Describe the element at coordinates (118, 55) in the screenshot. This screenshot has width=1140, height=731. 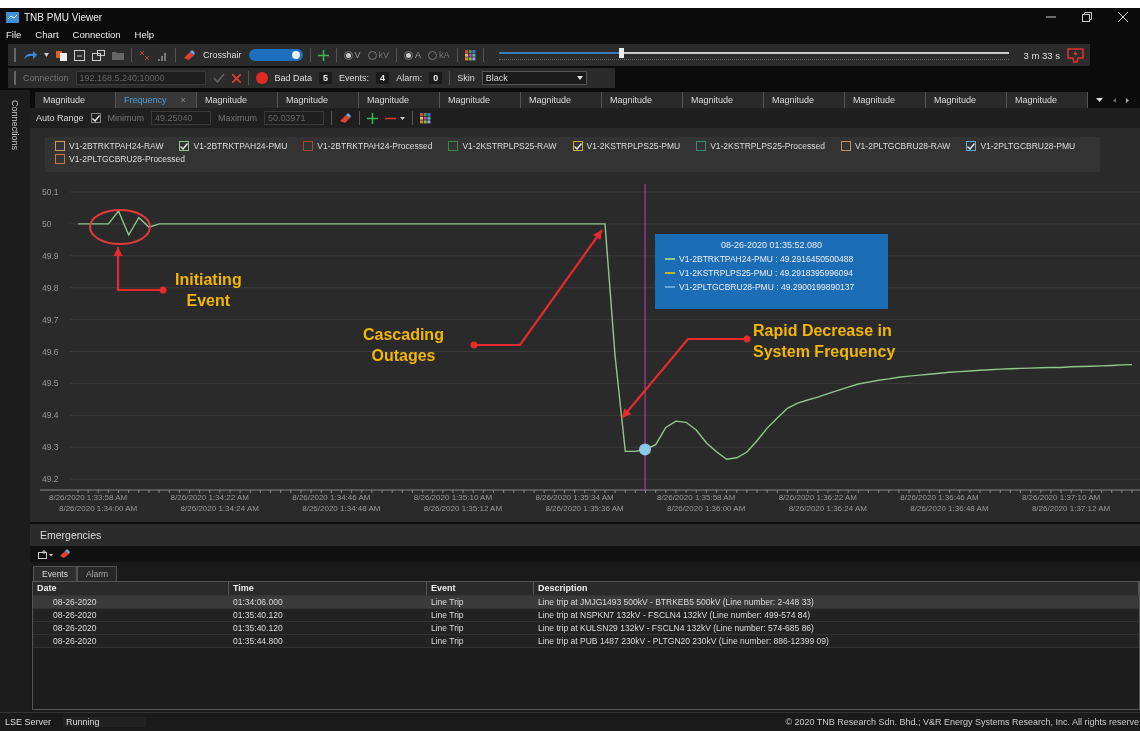
I see `folder-icon` at that location.